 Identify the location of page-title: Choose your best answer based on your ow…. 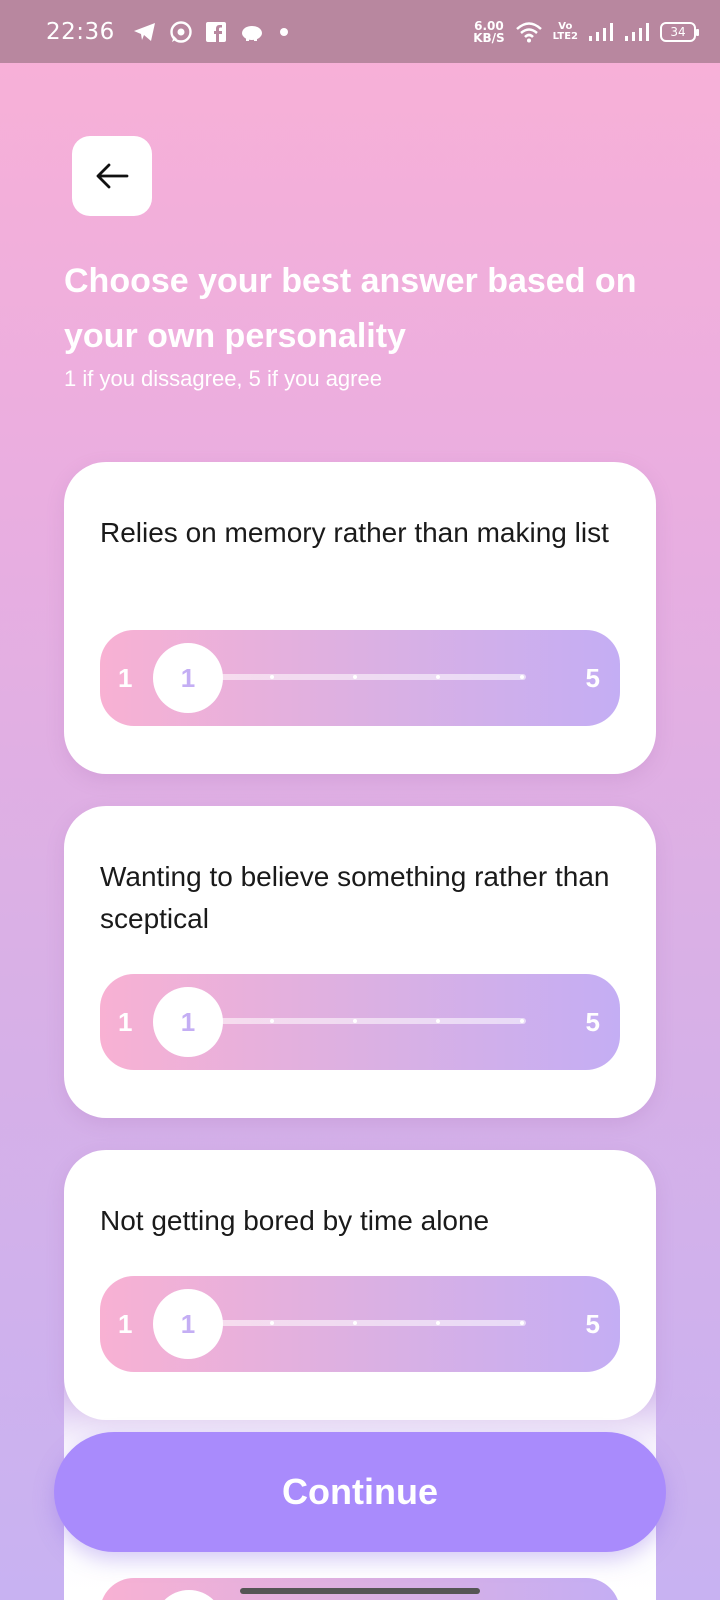
(350, 308).